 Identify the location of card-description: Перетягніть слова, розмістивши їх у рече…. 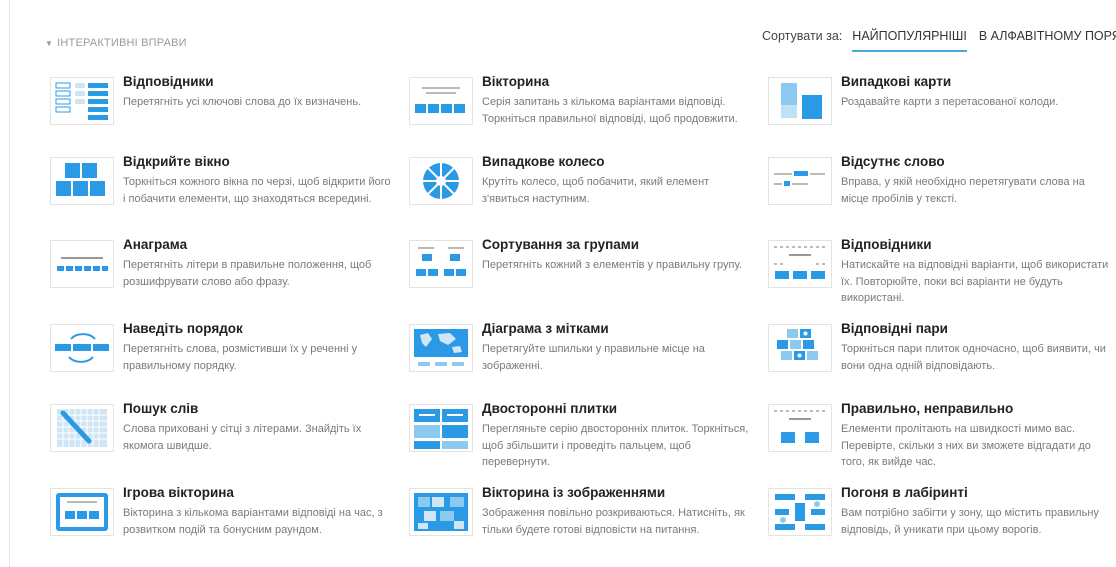
(240, 357).